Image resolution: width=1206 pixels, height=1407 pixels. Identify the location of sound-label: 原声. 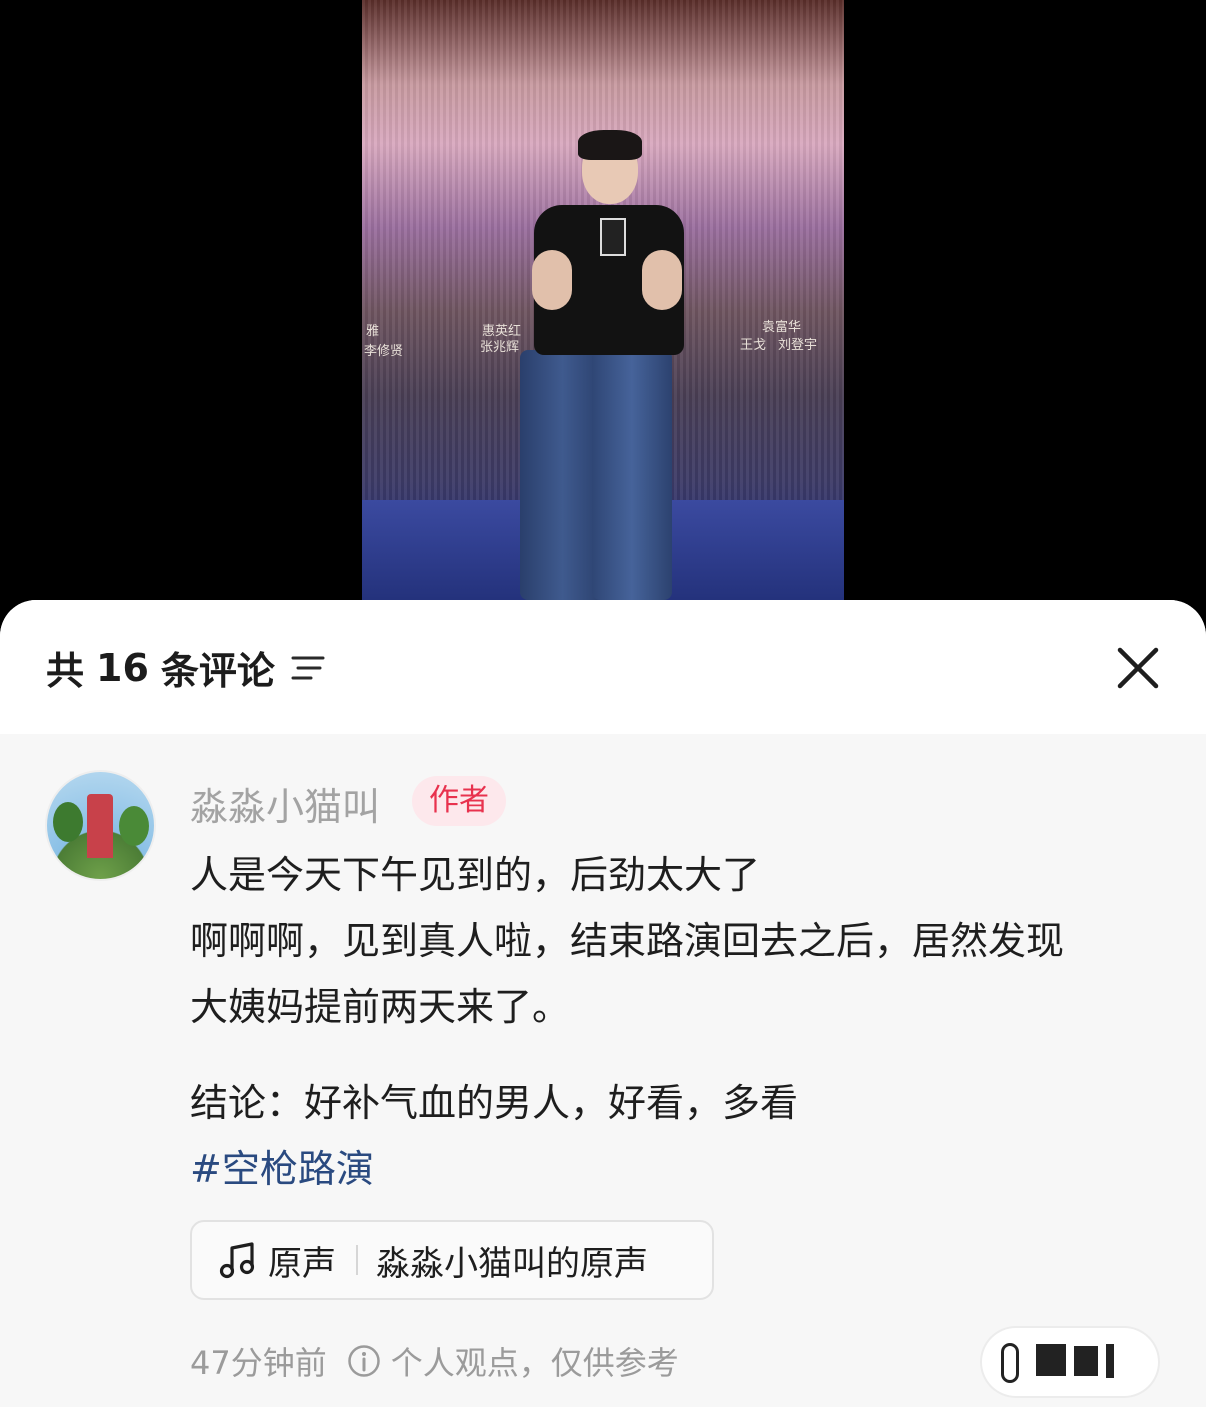
(302, 1263).